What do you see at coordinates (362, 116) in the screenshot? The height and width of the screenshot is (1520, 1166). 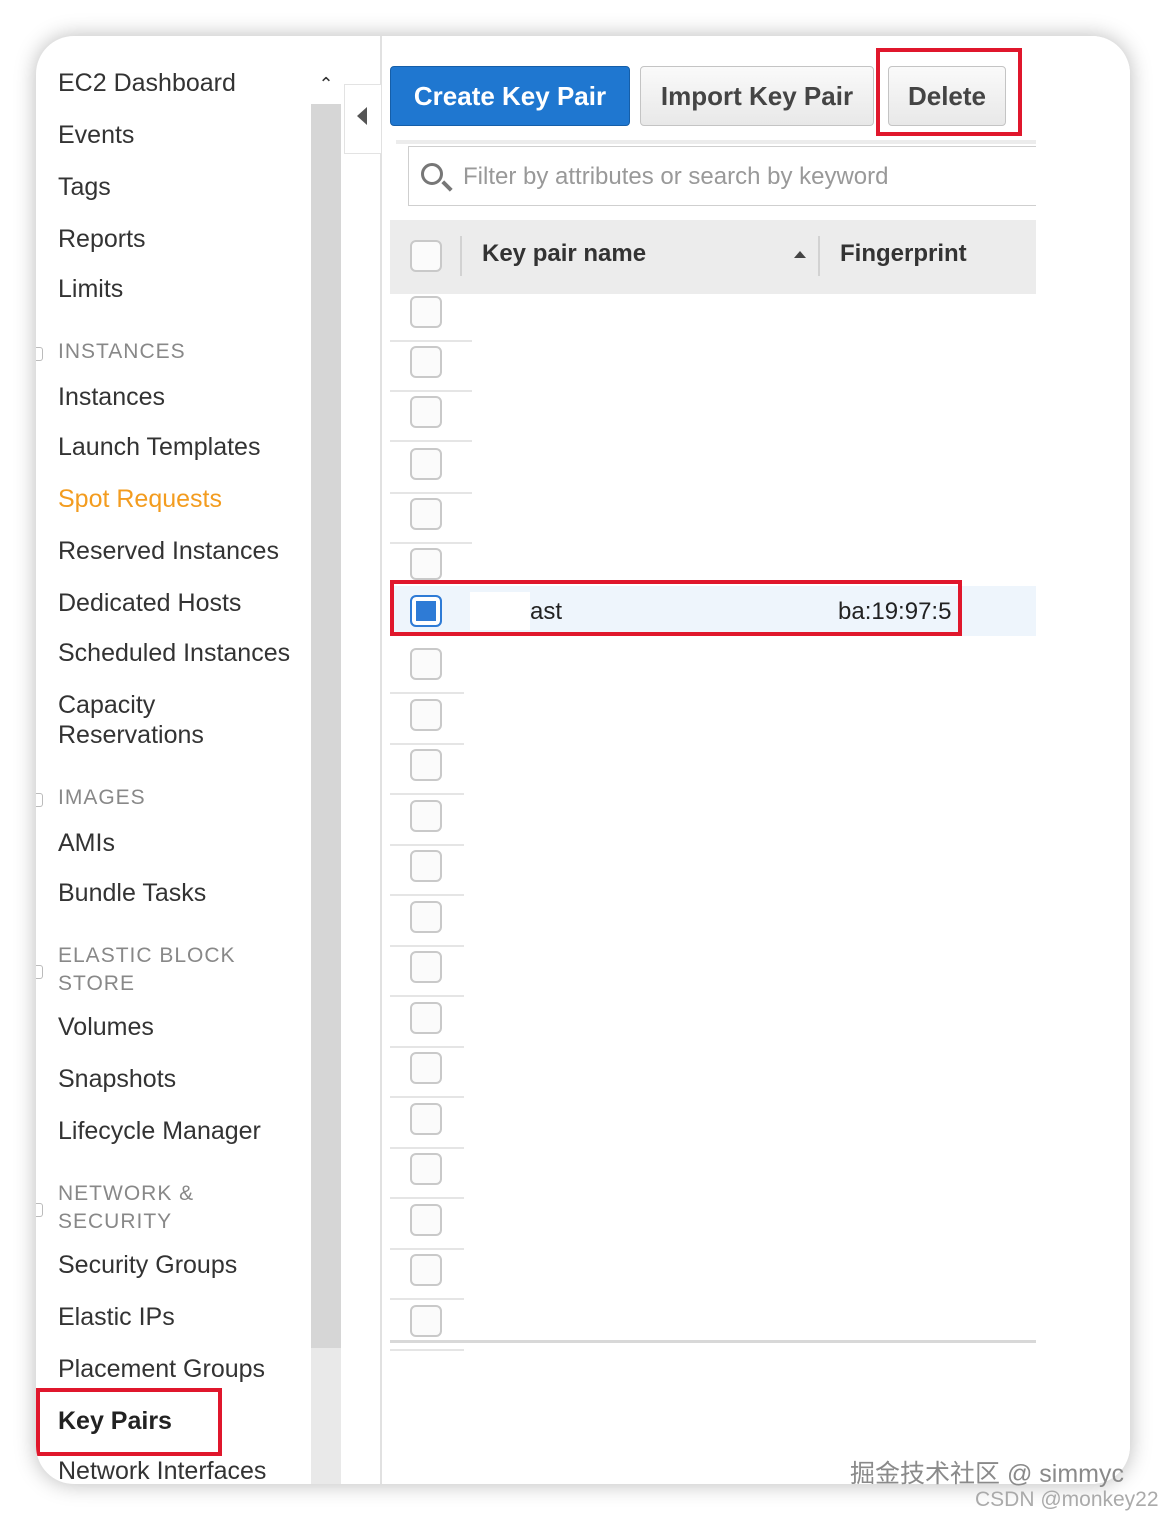 I see `chevron-left-icon` at bounding box center [362, 116].